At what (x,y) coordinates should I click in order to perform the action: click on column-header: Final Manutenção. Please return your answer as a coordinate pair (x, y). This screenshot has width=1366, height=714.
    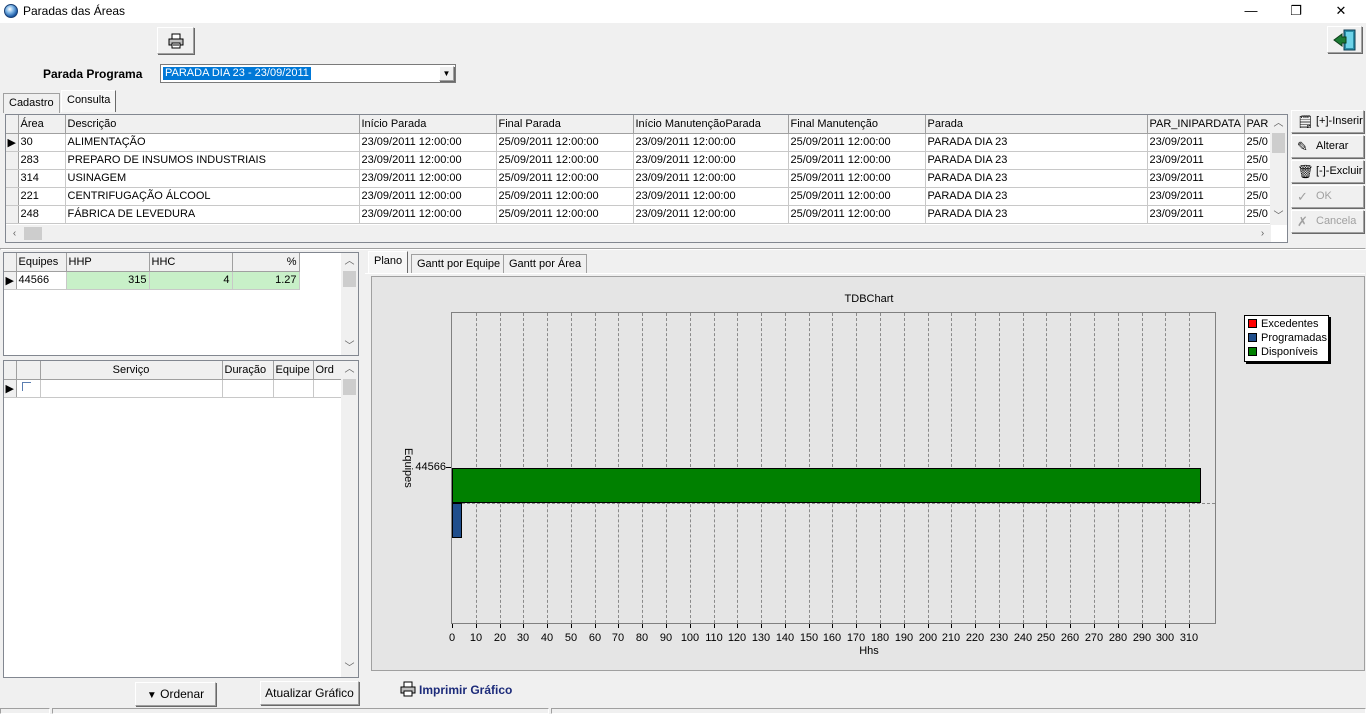
    Looking at the image, I should click on (857, 124).